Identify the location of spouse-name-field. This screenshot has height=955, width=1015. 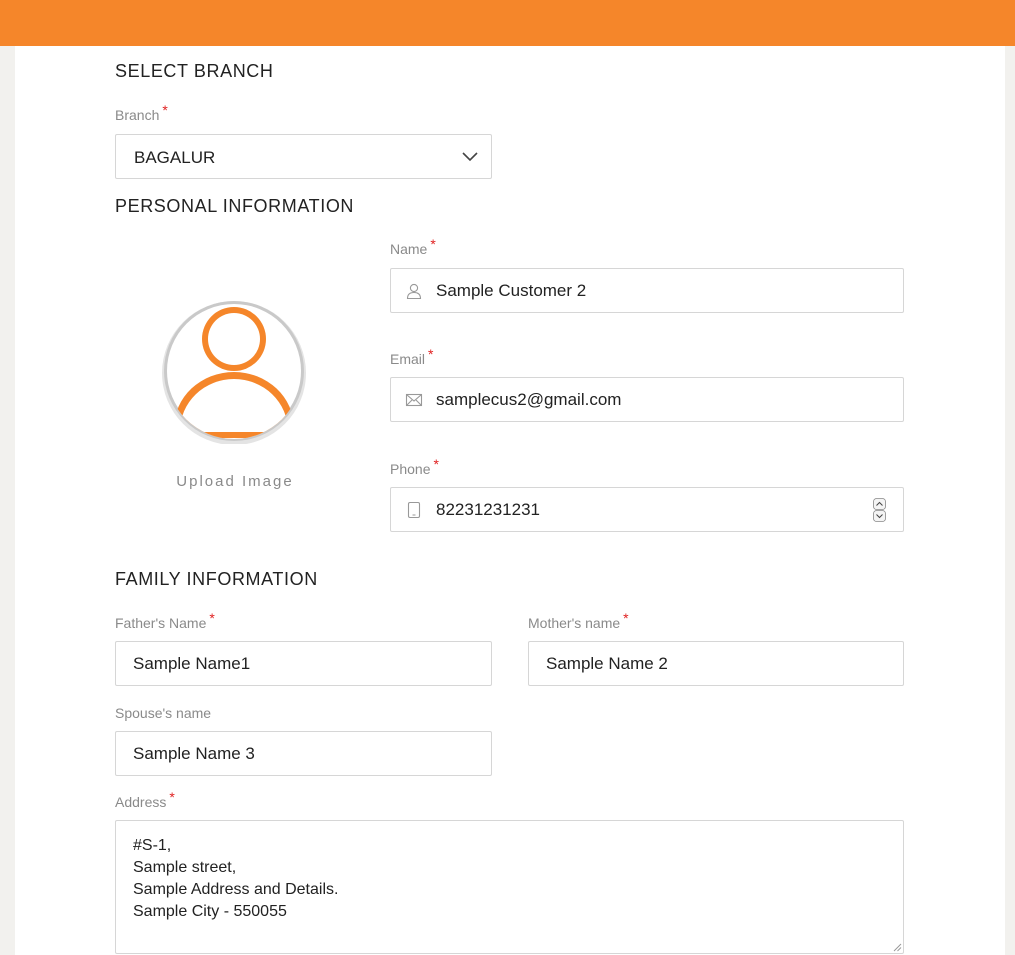
(303, 753).